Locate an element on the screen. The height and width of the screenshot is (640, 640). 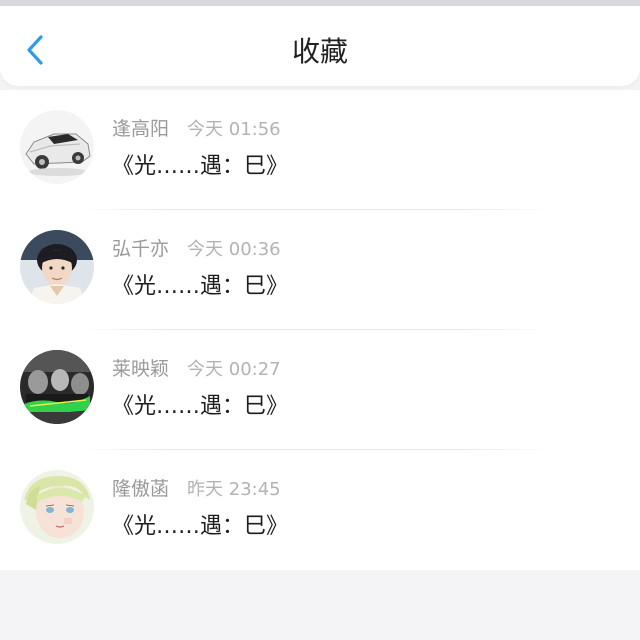
timestamp: 今天 00:36 is located at coordinates (234, 249).